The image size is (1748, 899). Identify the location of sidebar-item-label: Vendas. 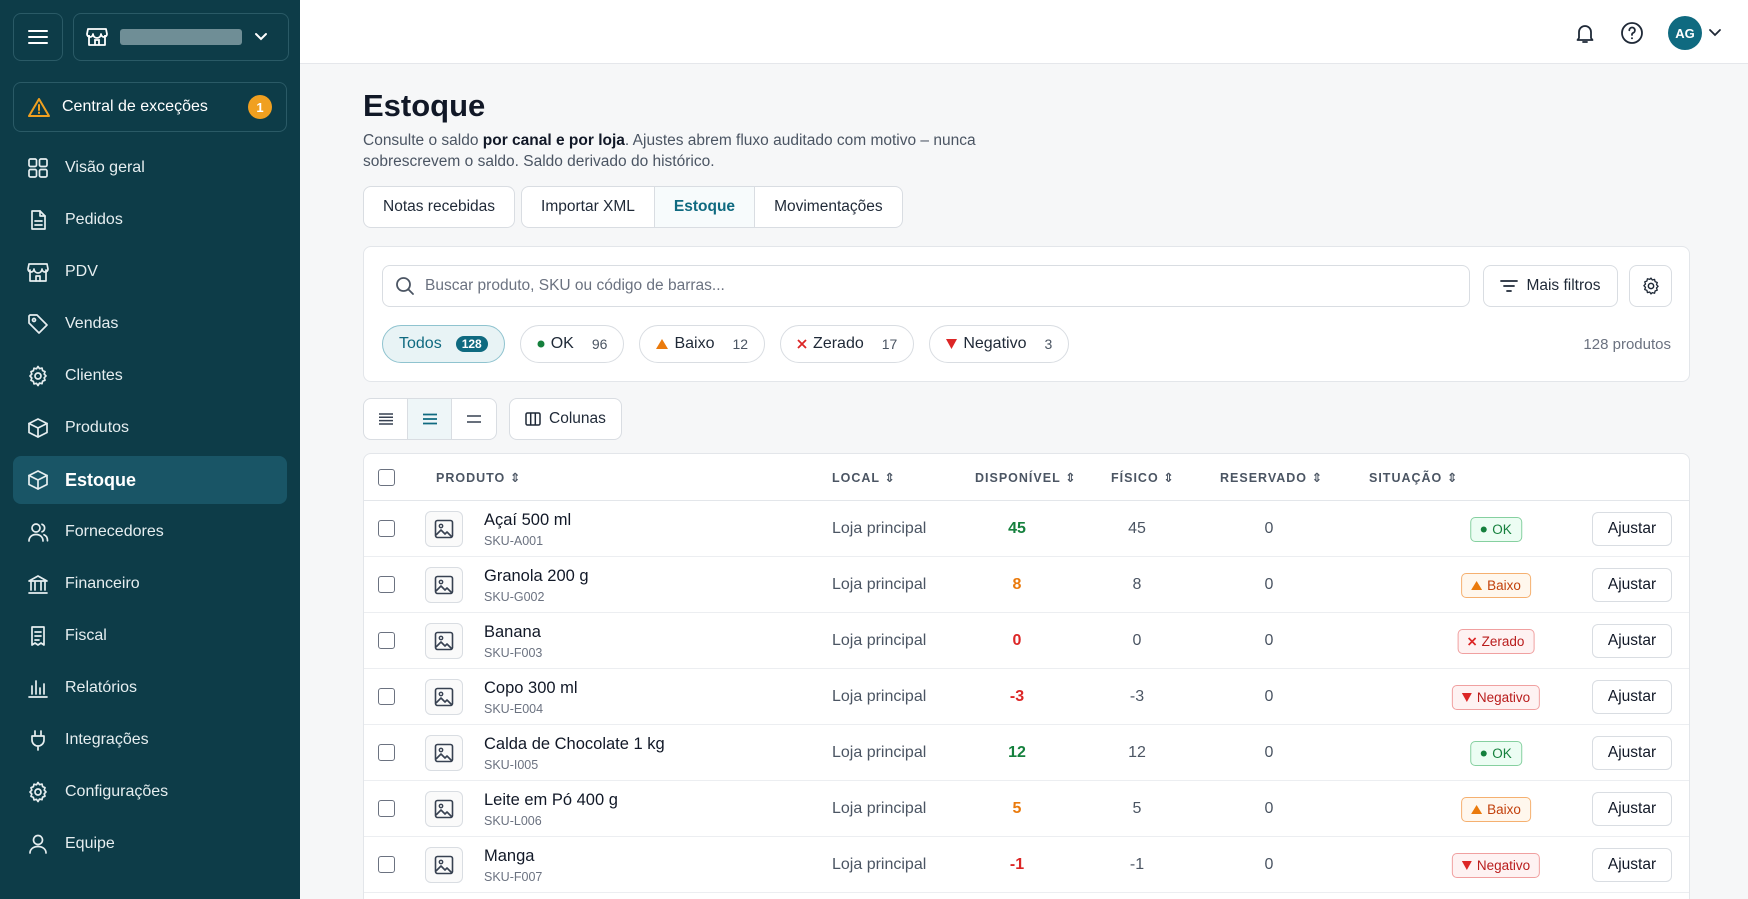
(92, 323).